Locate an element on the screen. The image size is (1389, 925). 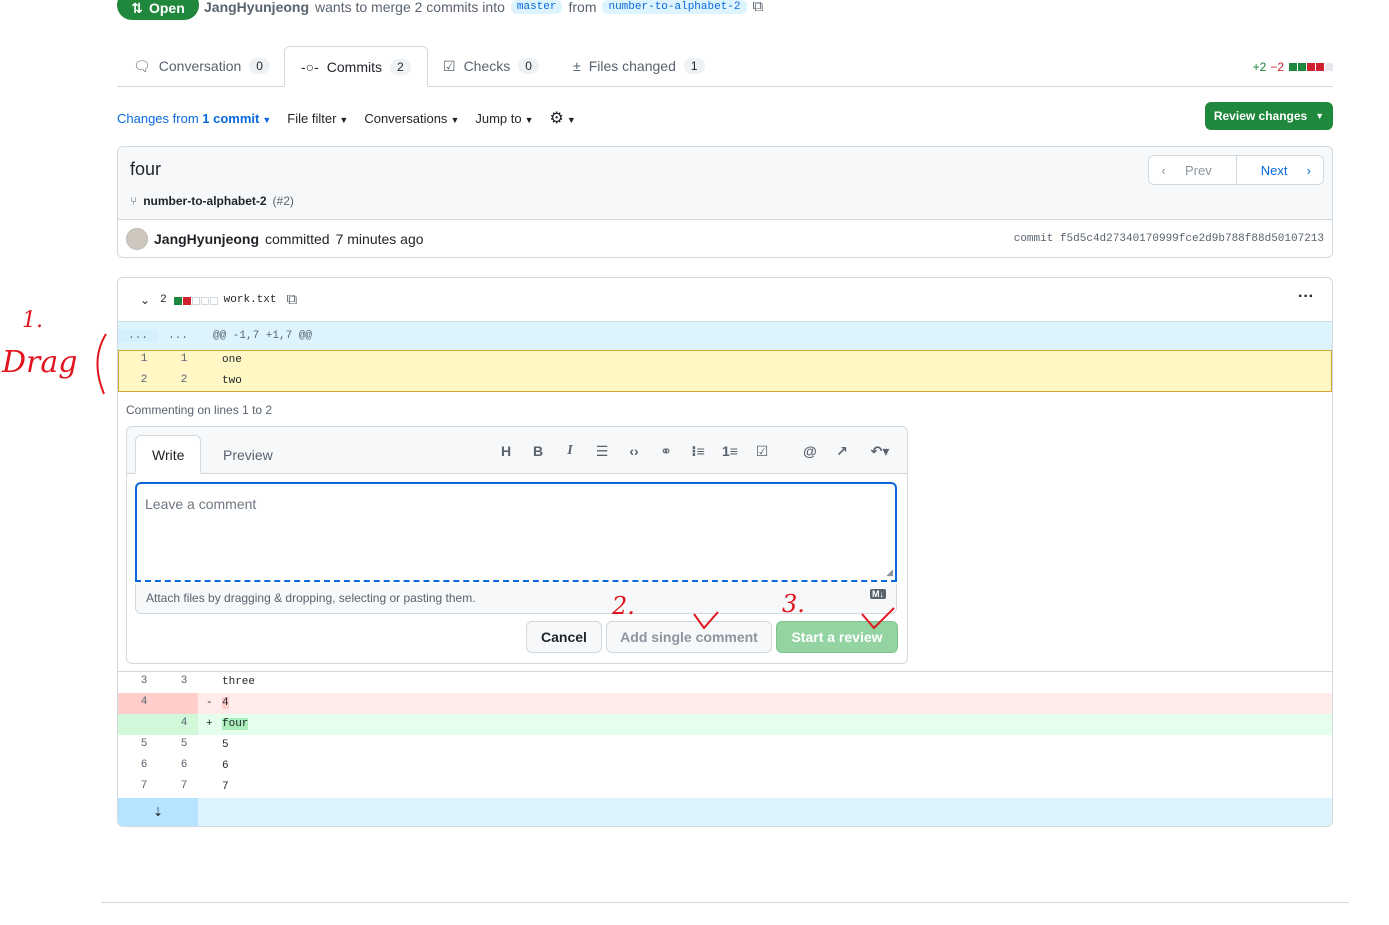
heading-icon: H is located at coordinates (506, 451).